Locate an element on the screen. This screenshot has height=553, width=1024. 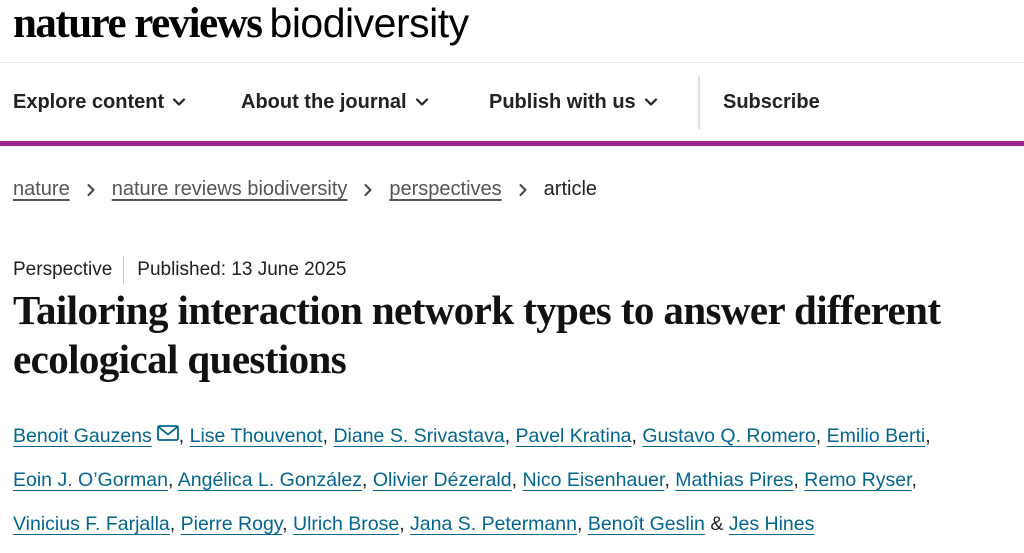
nav-publish-with-us: Publish with us is located at coordinates (573, 102).